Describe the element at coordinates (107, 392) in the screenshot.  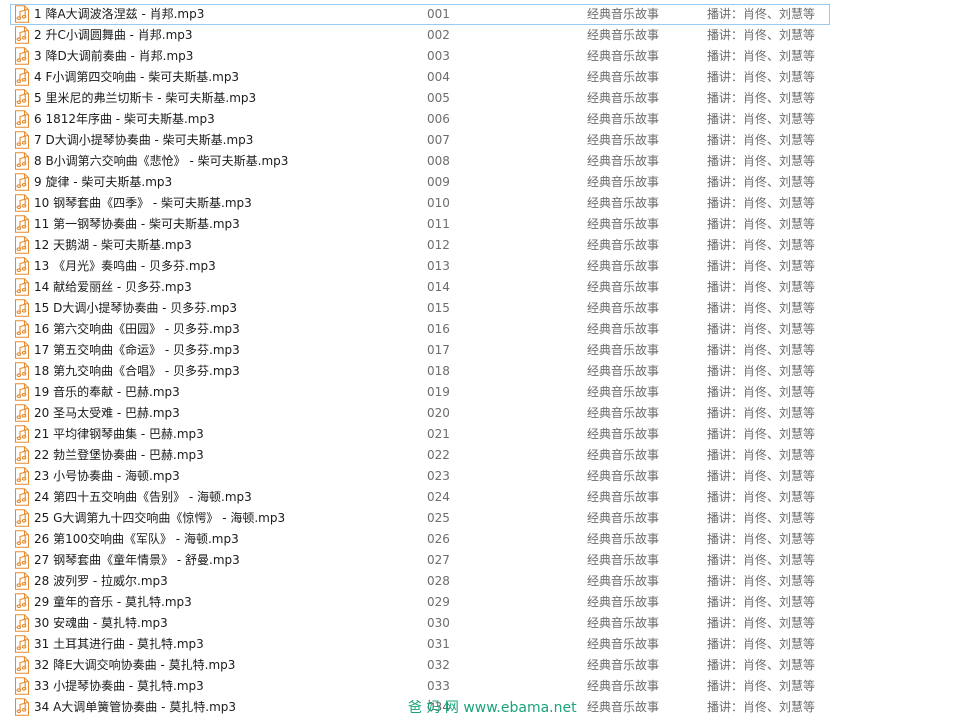
I see `file-name: 19 音乐的奉献 - 巴赫.mp3` at that location.